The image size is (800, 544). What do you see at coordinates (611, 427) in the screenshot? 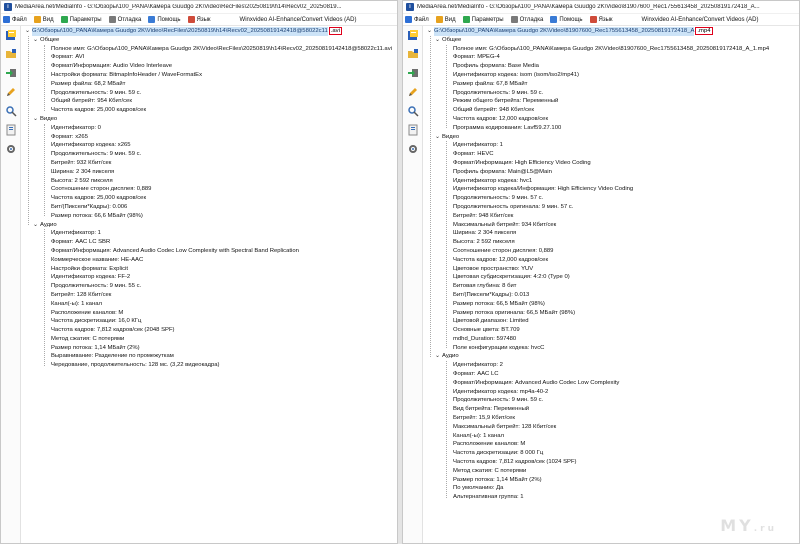
I see `field-row: Максимальный битрейт: 128 Кбит/сек` at bounding box center [611, 427].